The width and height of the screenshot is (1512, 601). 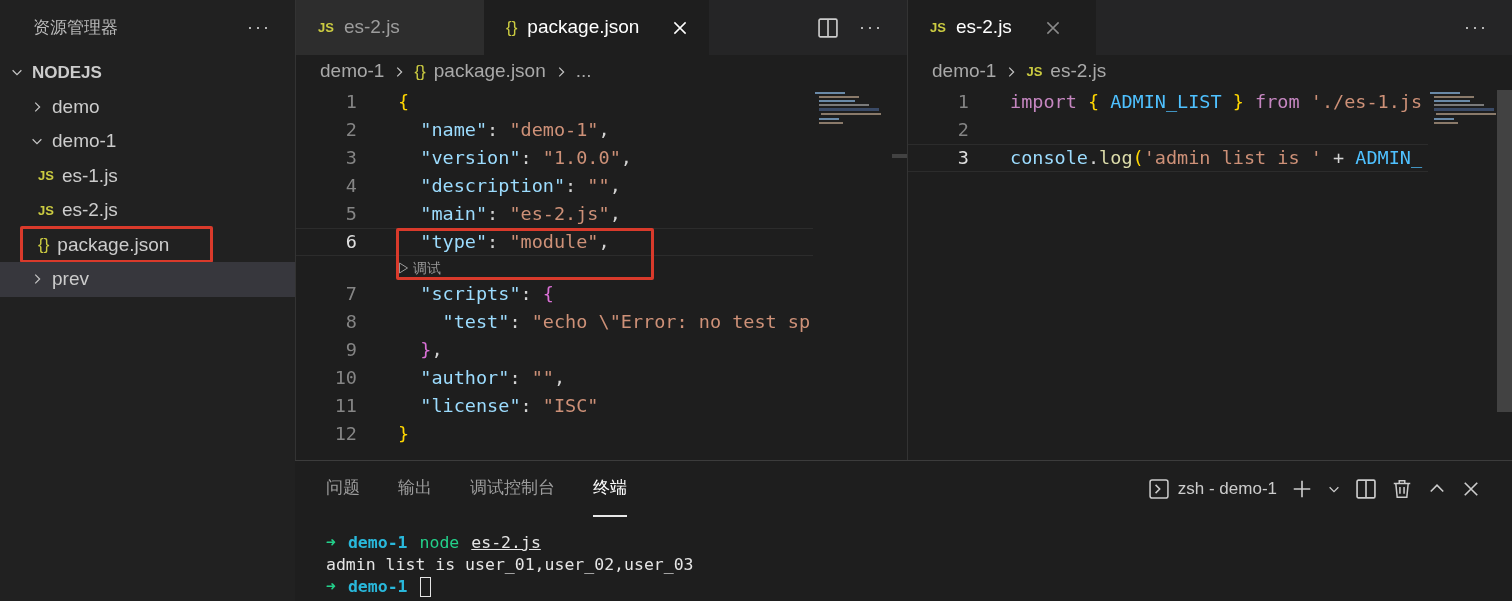 What do you see at coordinates (486, 294) in the screenshot?
I see `code-line: "scripts": {` at bounding box center [486, 294].